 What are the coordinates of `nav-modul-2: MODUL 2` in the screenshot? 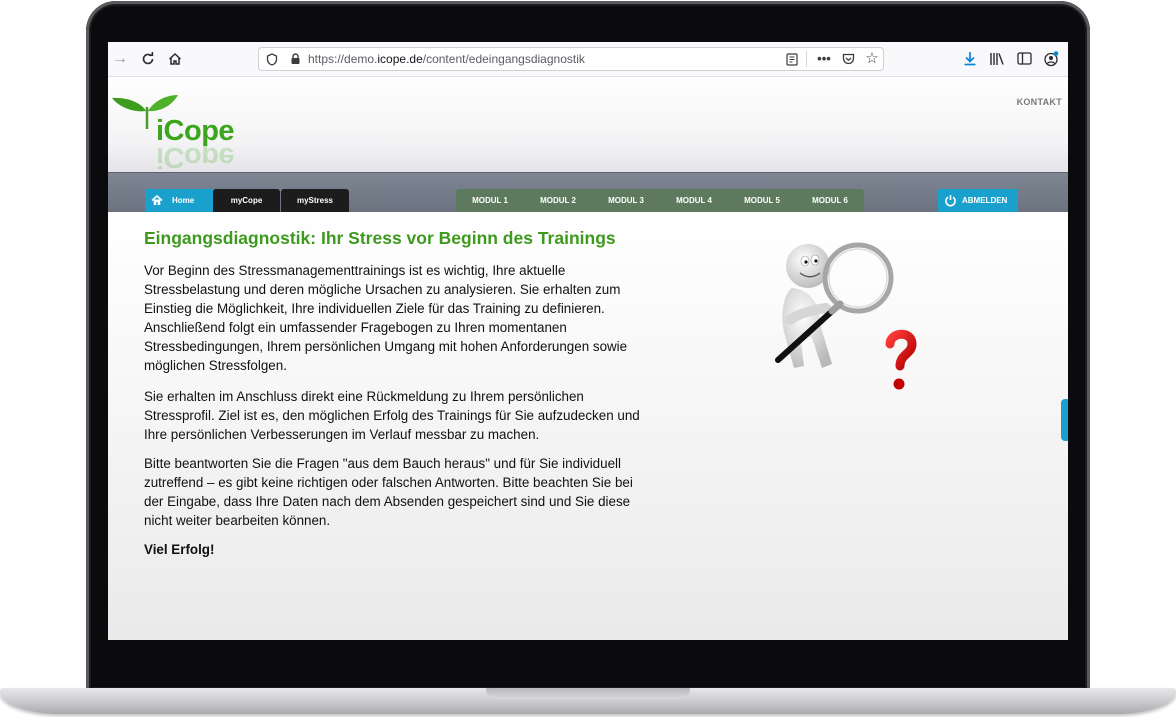 It's located at (558, 201).